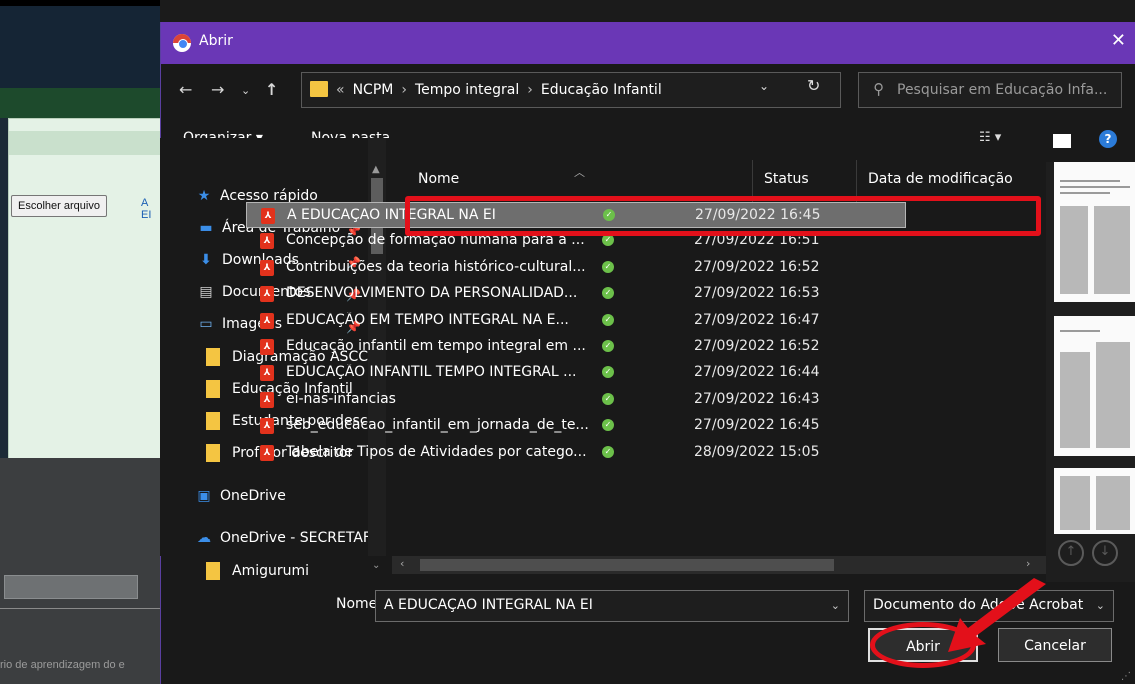 Image resolution: width=1135 pixels, height=684 pixels. I want to click on scroll-right-icon: ›, so click(1028, 563).